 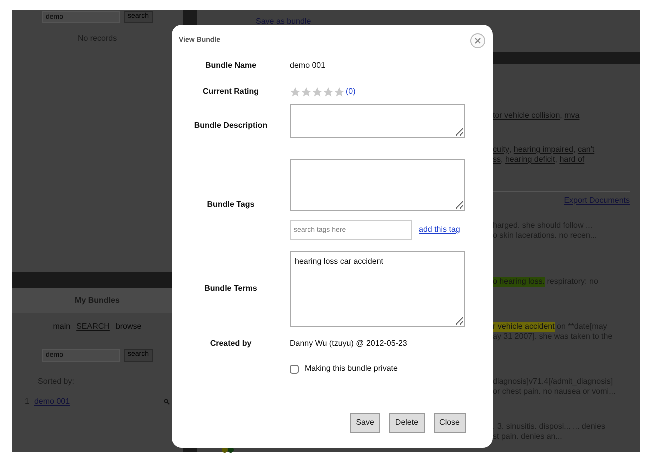 I want to click on field-label: Bundle Tags, so click(x=231, y=205).